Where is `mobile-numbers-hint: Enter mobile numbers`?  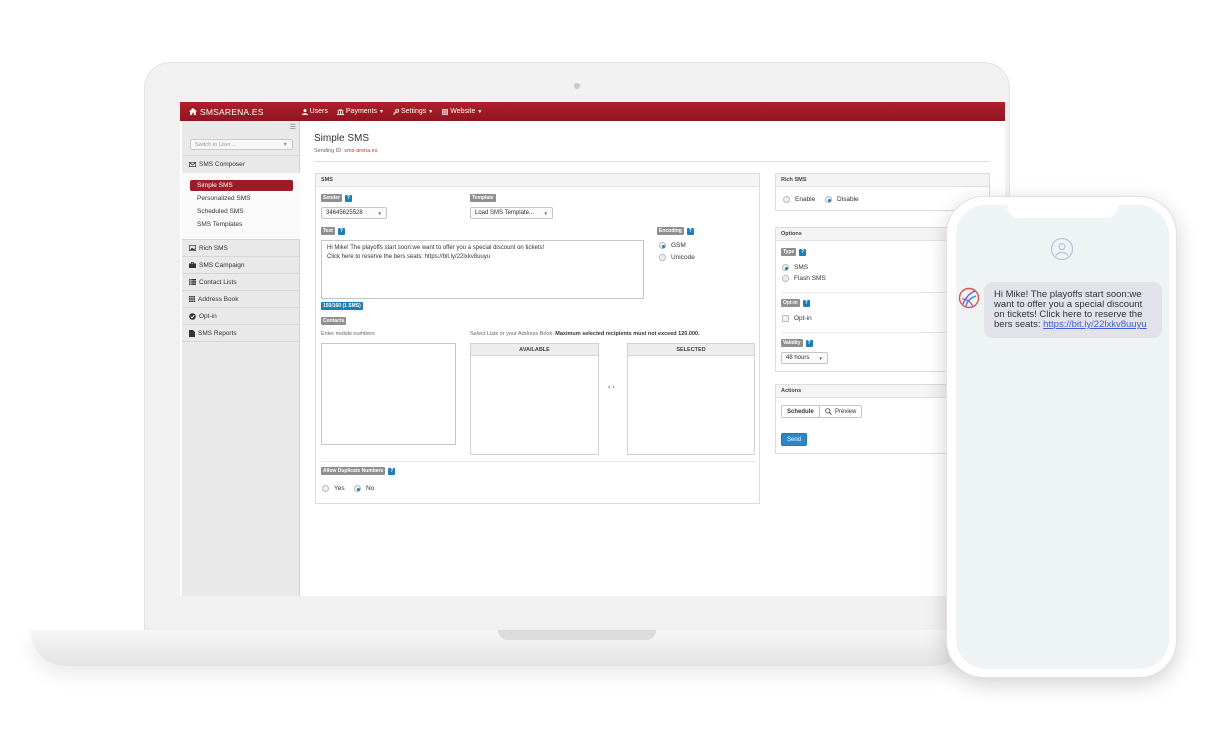 mobile-numbers-hint: Enter mobile numbers is located at coordinates (348, 334).